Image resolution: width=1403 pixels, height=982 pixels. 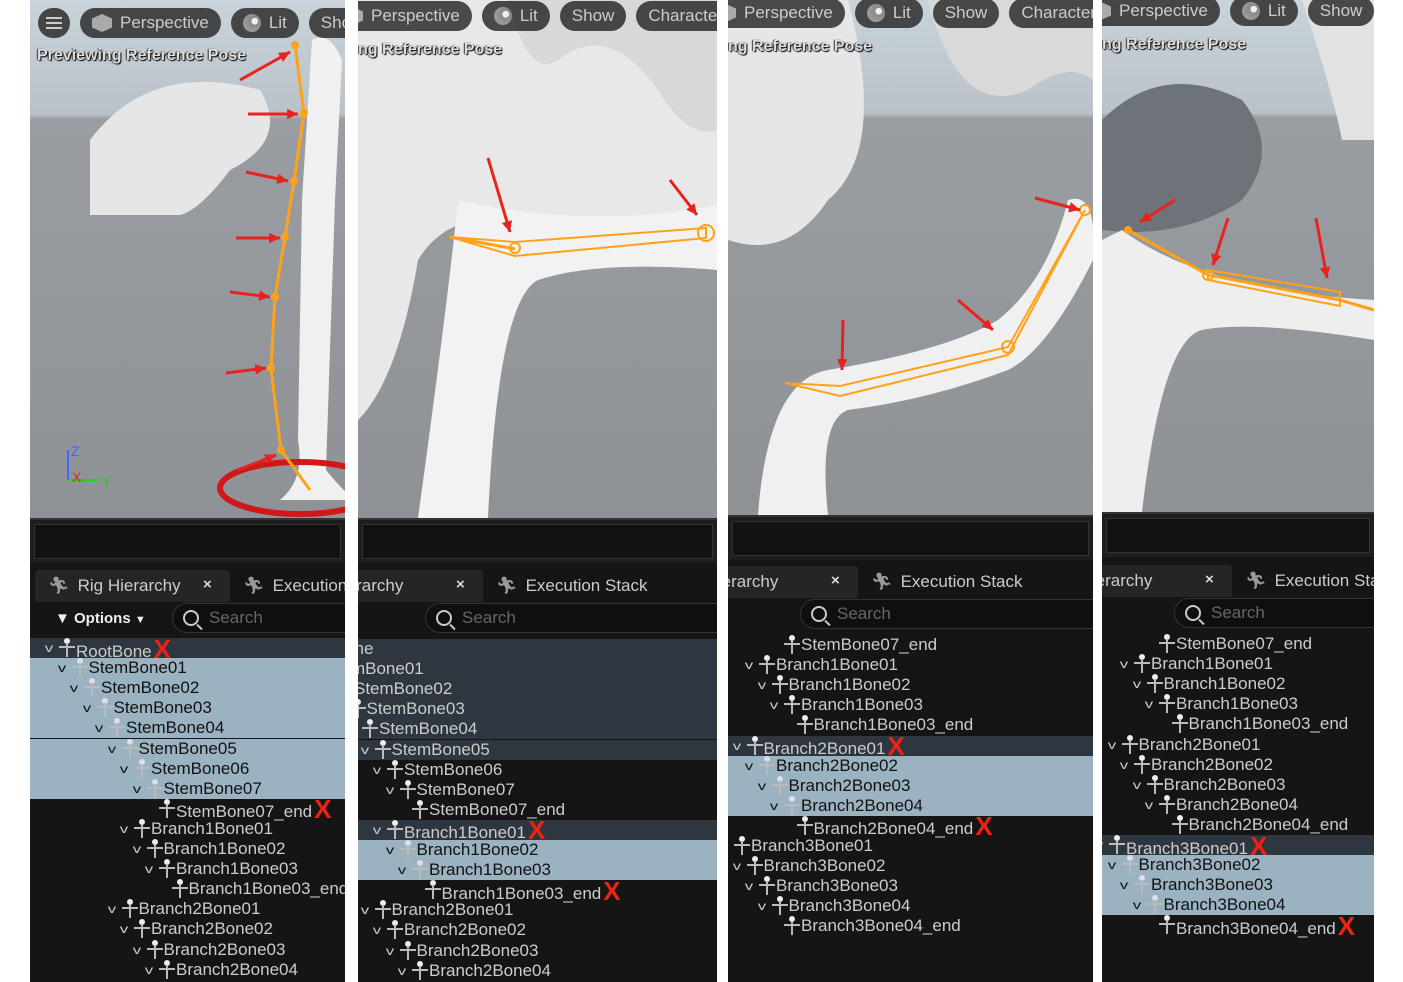 What do you see at coordinates (100, 618) in the screenshot?
I see `options-dropdown: ▼ Options ▼` at bounding box center [100, 618].